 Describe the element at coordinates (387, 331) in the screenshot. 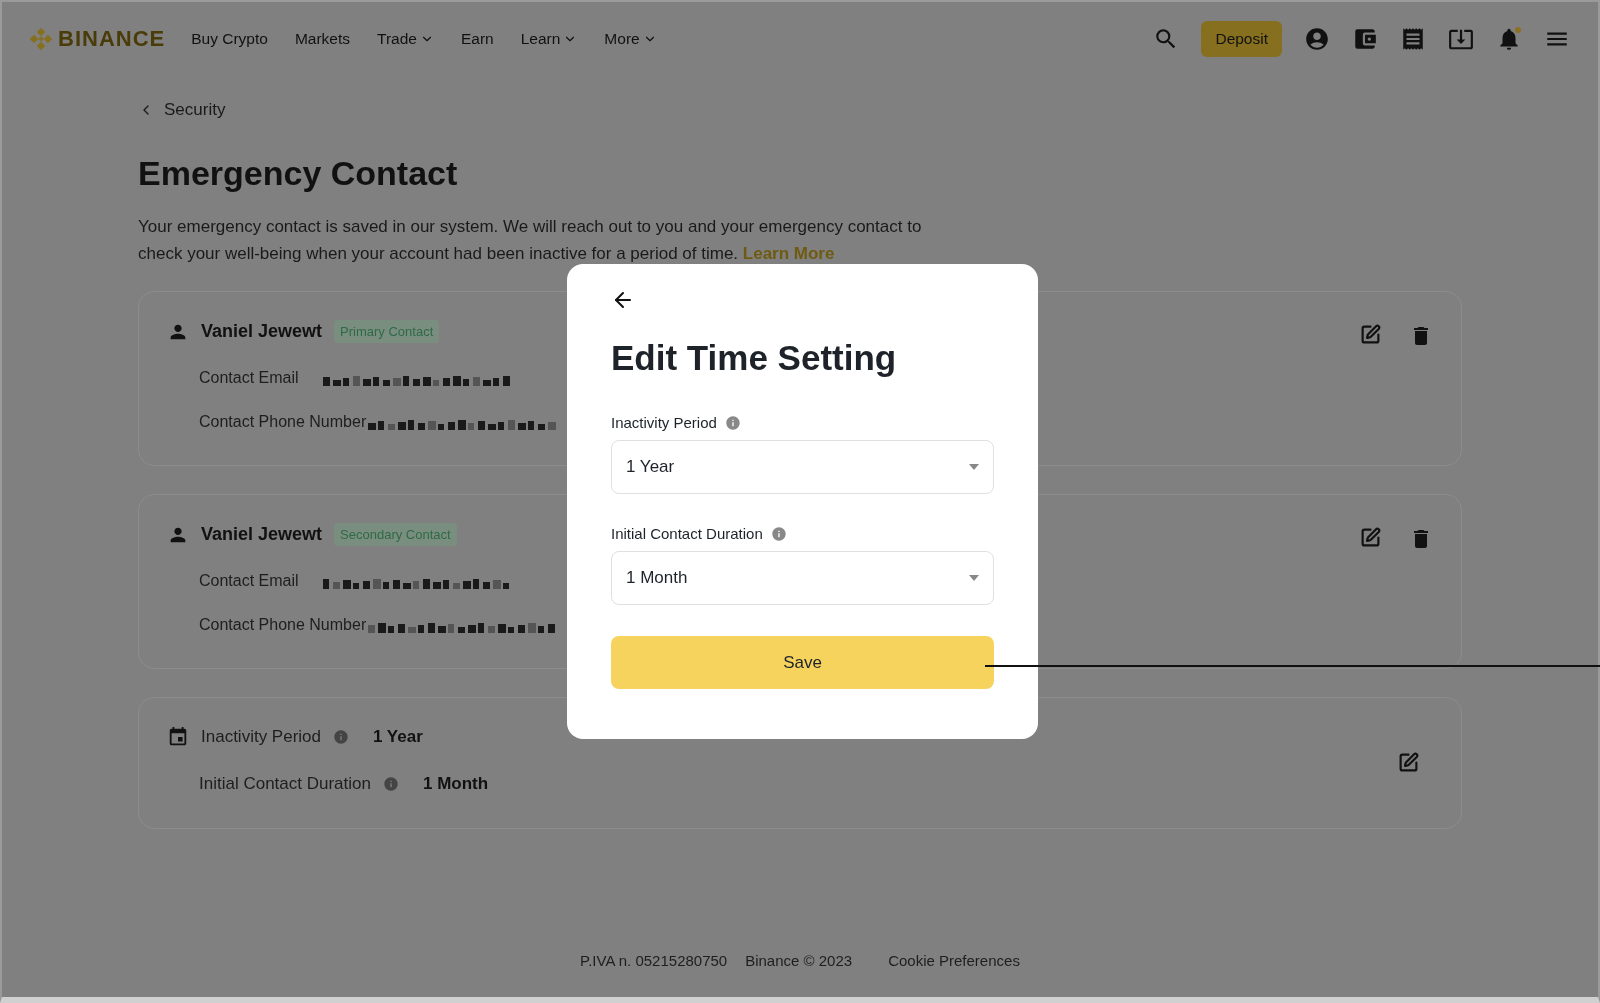

I see `role-tag: Primary Contact` at that location.